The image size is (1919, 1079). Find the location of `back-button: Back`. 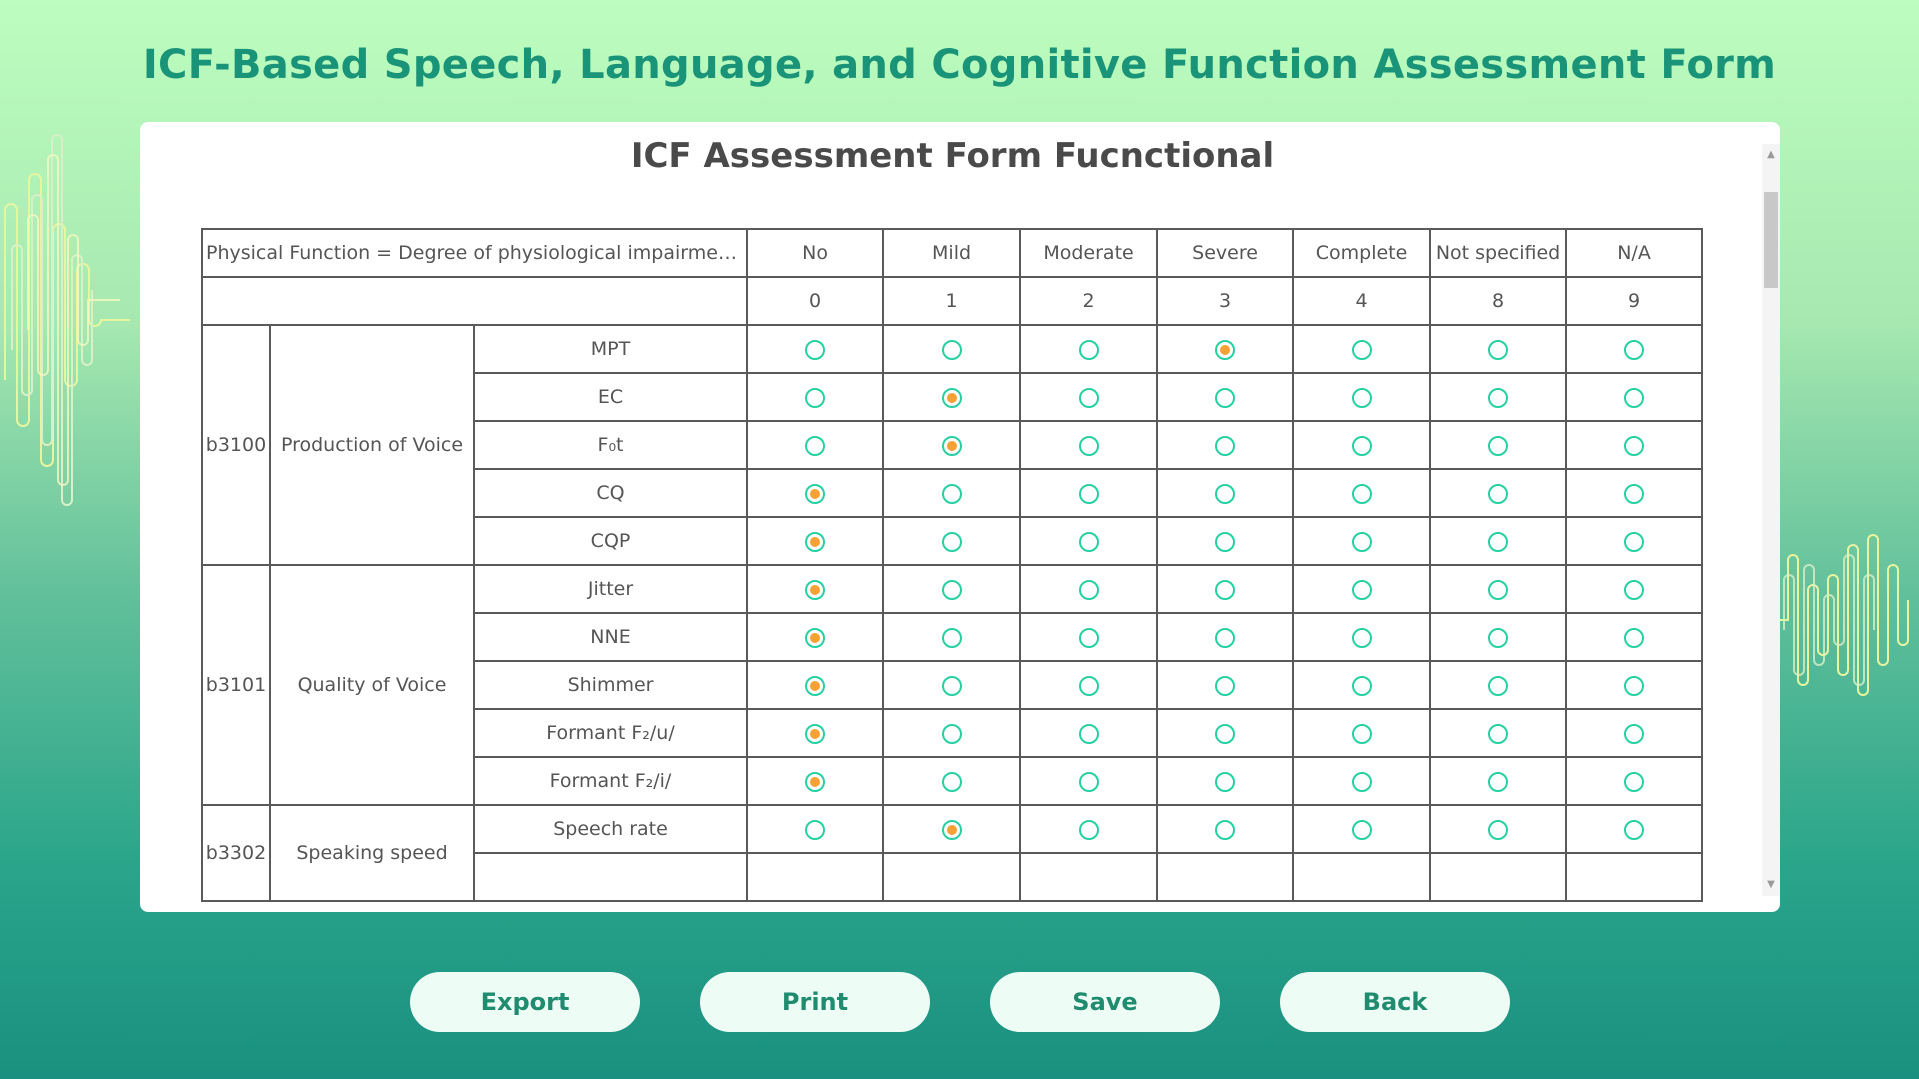

back-button: Back is located at coordinates (1395, 1002).